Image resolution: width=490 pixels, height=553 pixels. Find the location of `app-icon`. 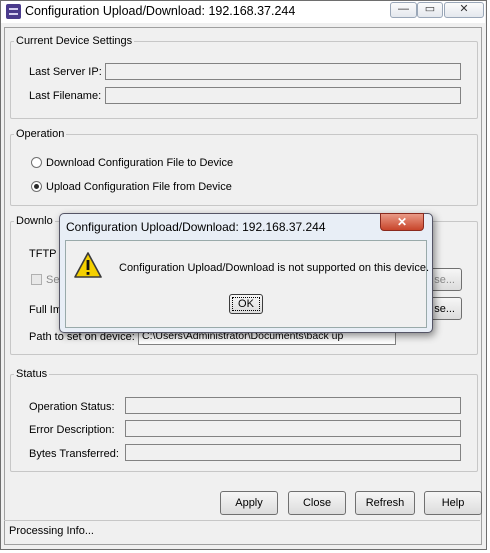

app-icon is located at coordinates (13, 11).